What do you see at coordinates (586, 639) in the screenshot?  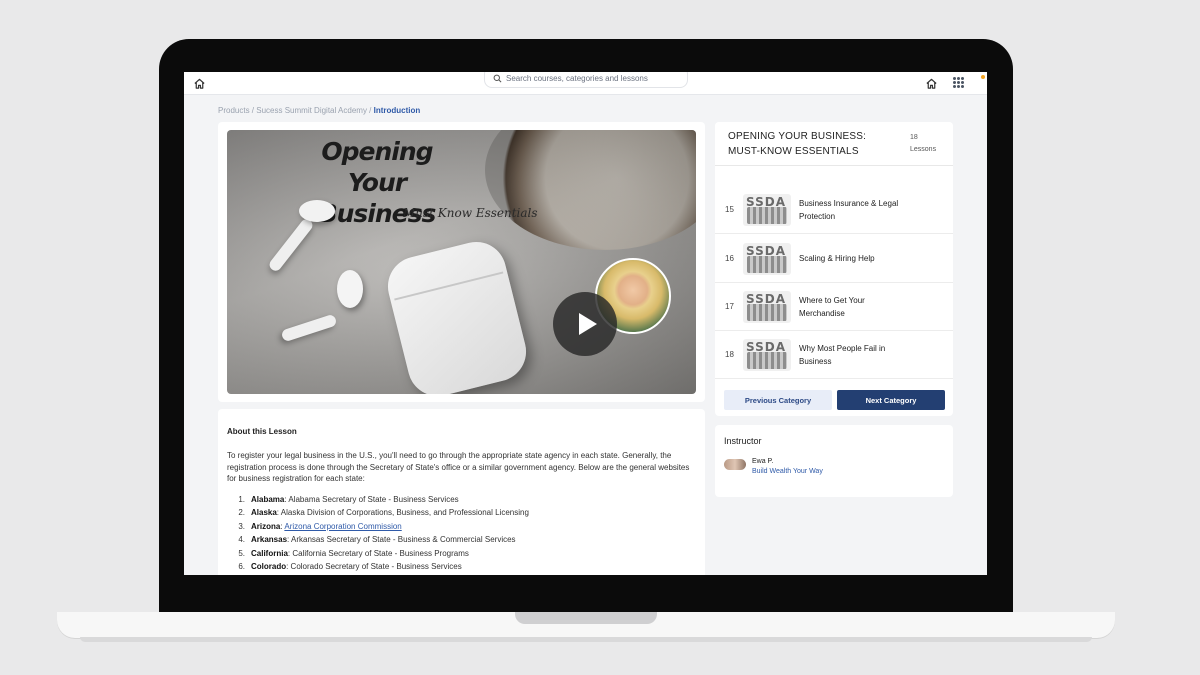 I see `laptop-base-shadow` at bounding box center [586, 639].